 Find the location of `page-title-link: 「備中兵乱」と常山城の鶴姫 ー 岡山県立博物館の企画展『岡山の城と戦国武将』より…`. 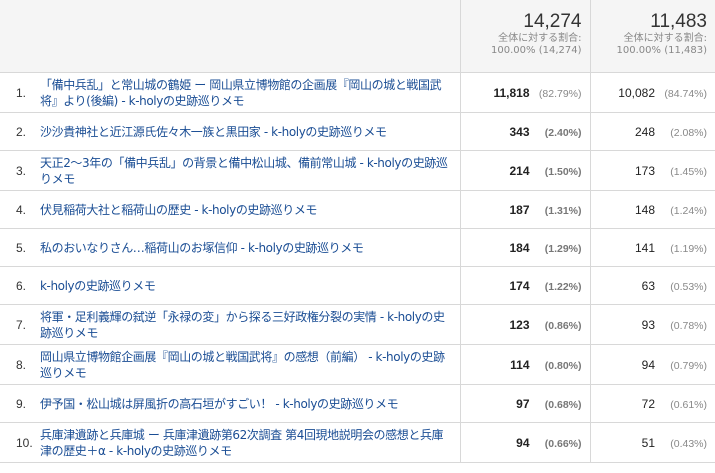

page-title-link: 「備中兵乱」と常山城の鶴姫 ー 岡山県立博物館の企画展『岡山の城と戦国武将』より… is located at coordinates (241, 93).